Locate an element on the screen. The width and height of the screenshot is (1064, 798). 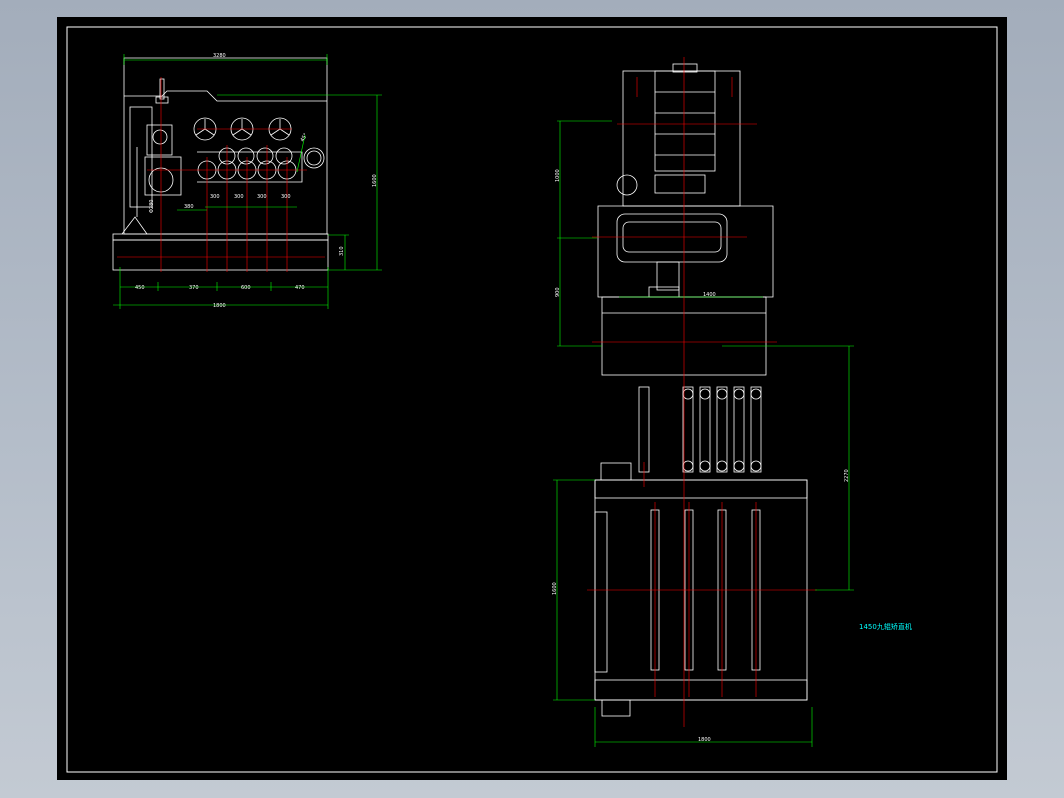
universal-shafts is located at coordinates (700, 429).